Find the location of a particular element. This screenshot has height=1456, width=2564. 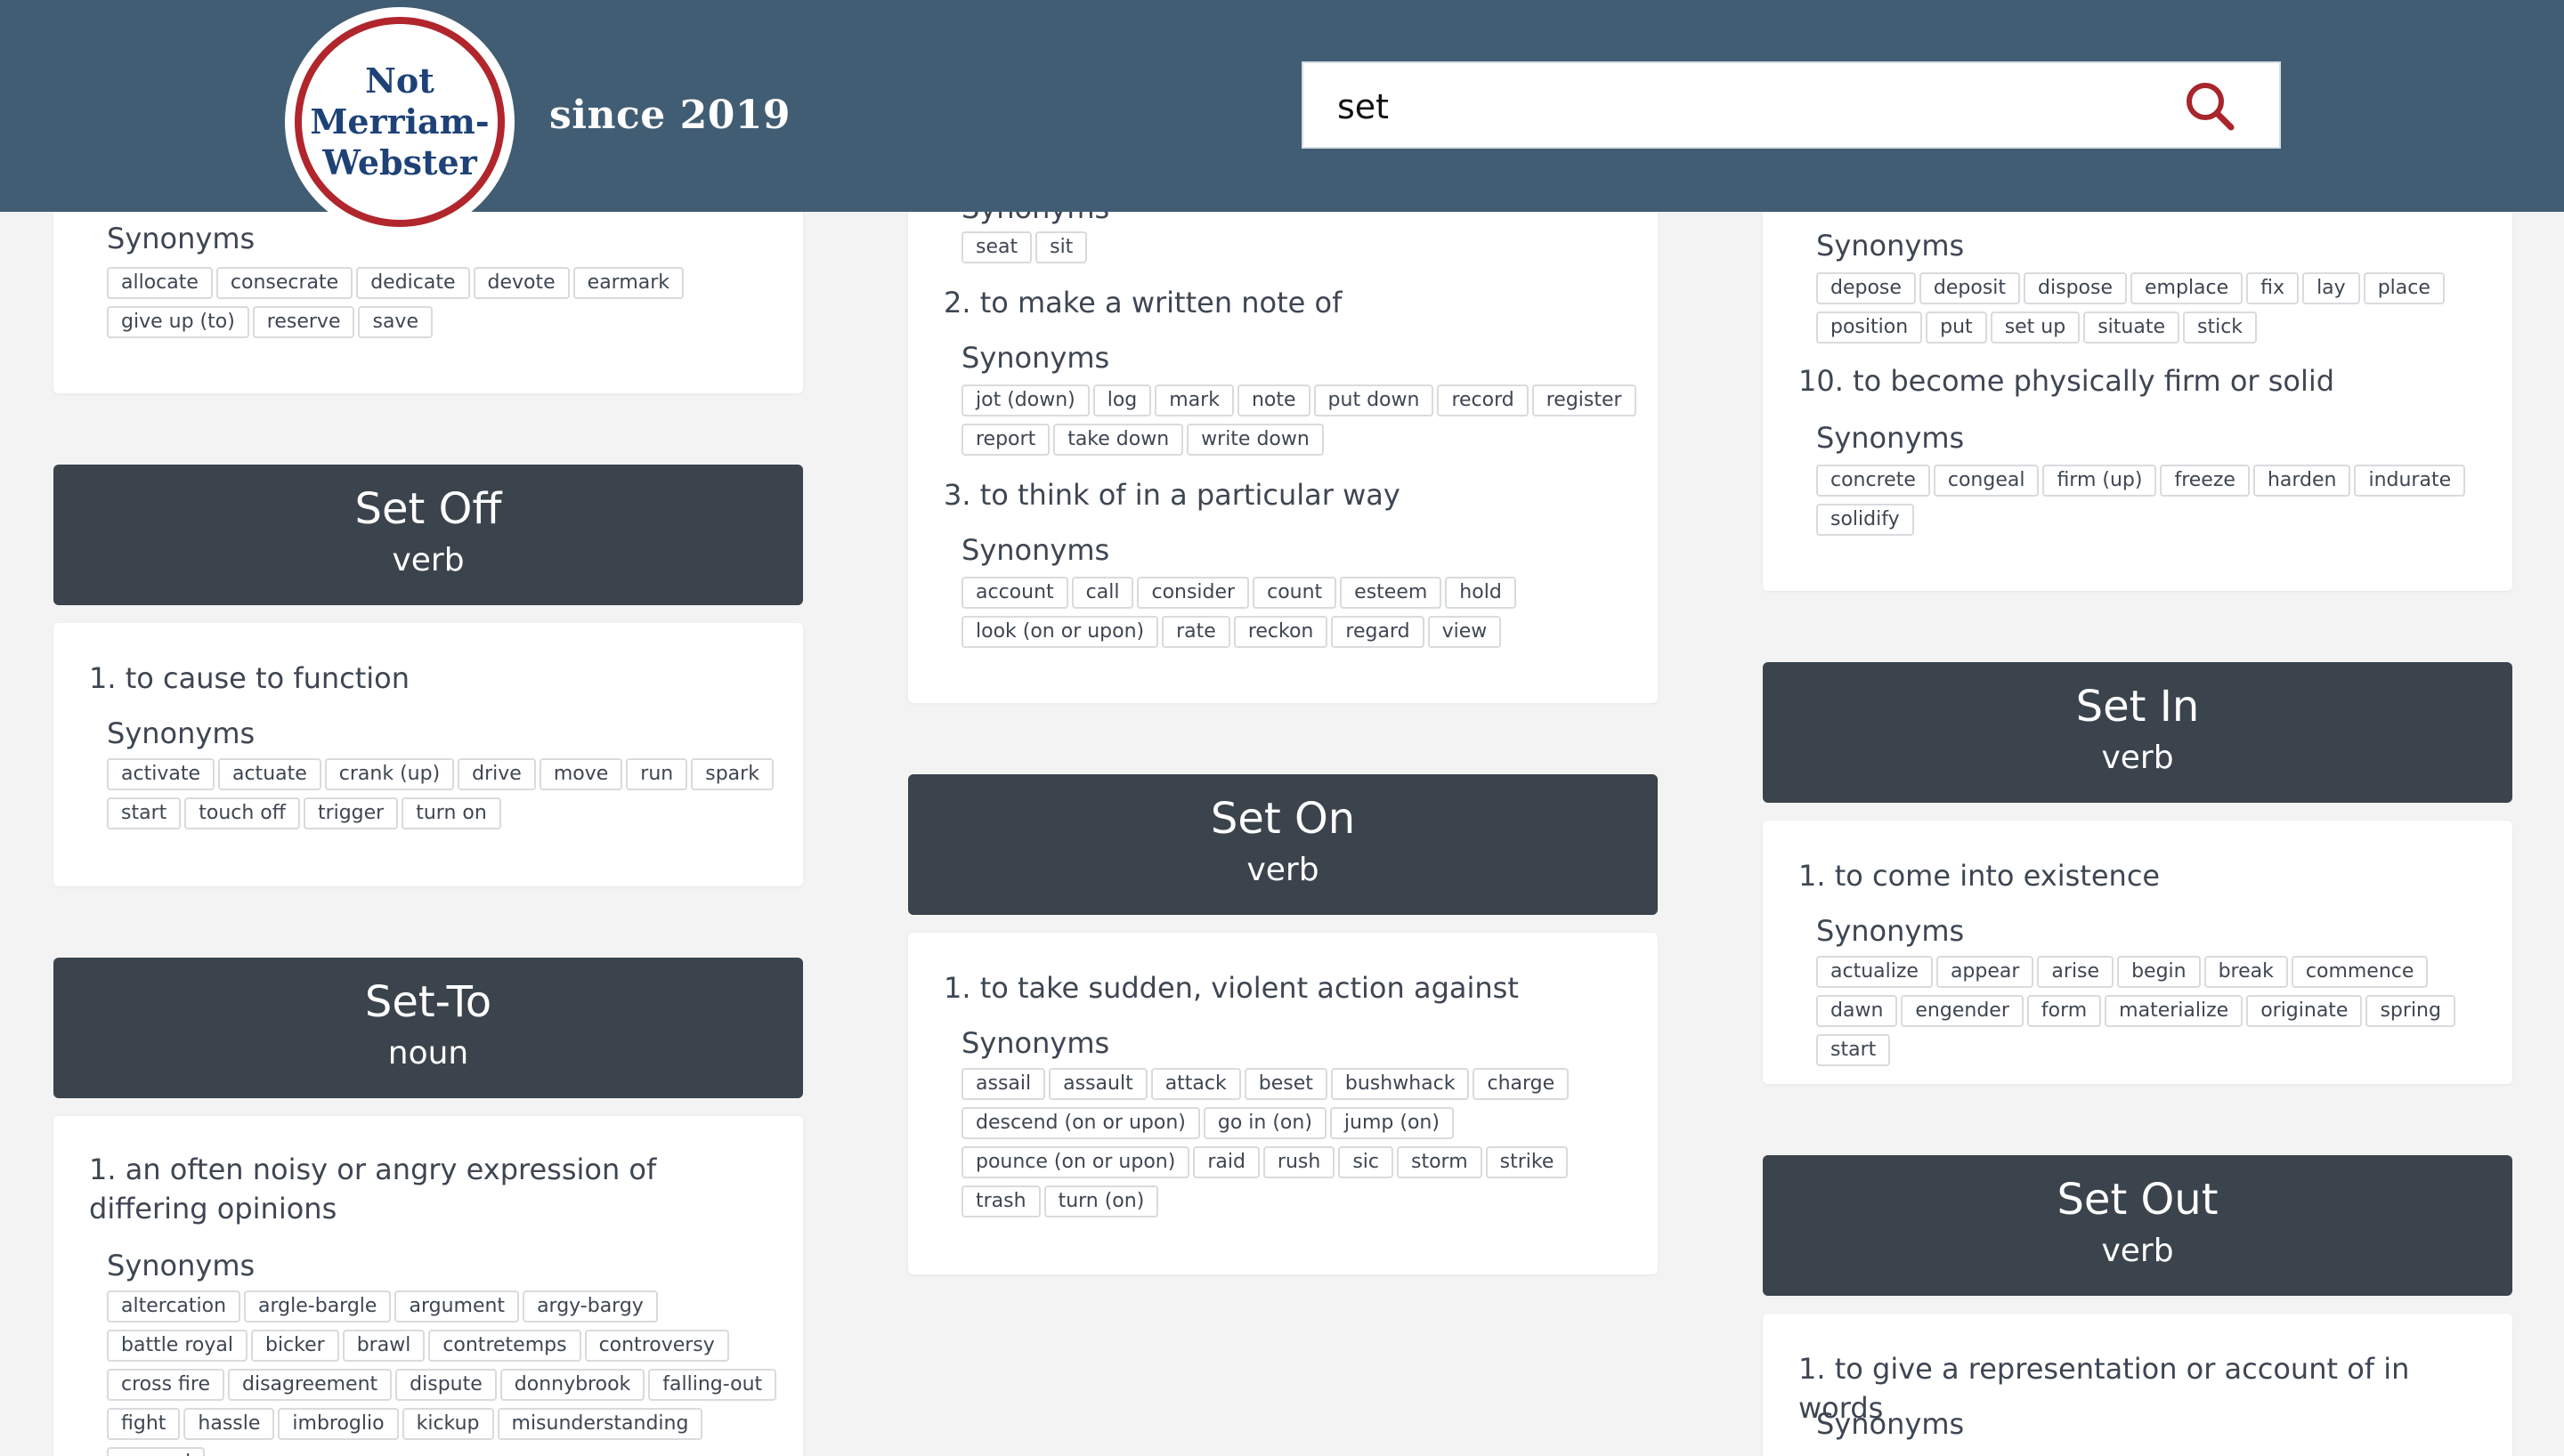

synonym-chip: give up (to) is located at coordinates (178, 322).